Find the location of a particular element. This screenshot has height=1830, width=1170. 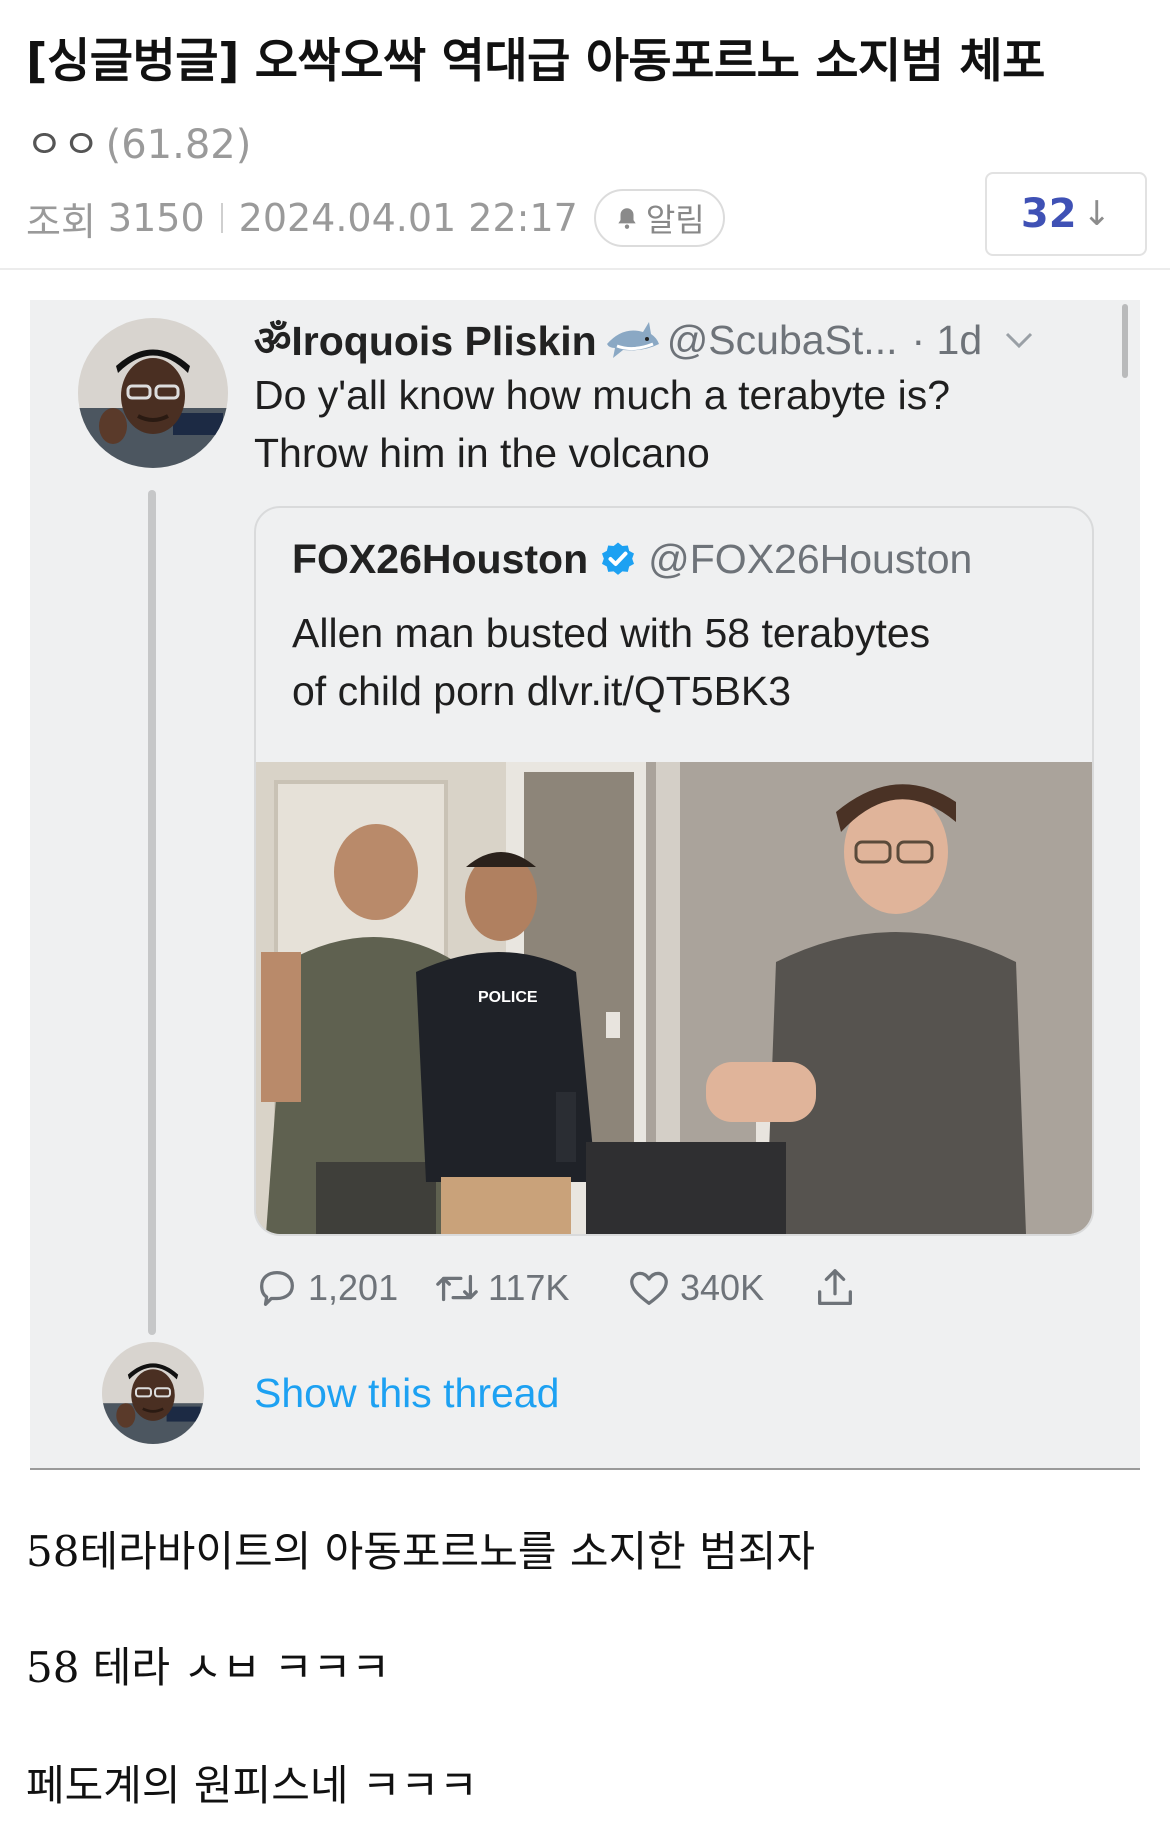

header-divider is located at coordinates (585, 269).